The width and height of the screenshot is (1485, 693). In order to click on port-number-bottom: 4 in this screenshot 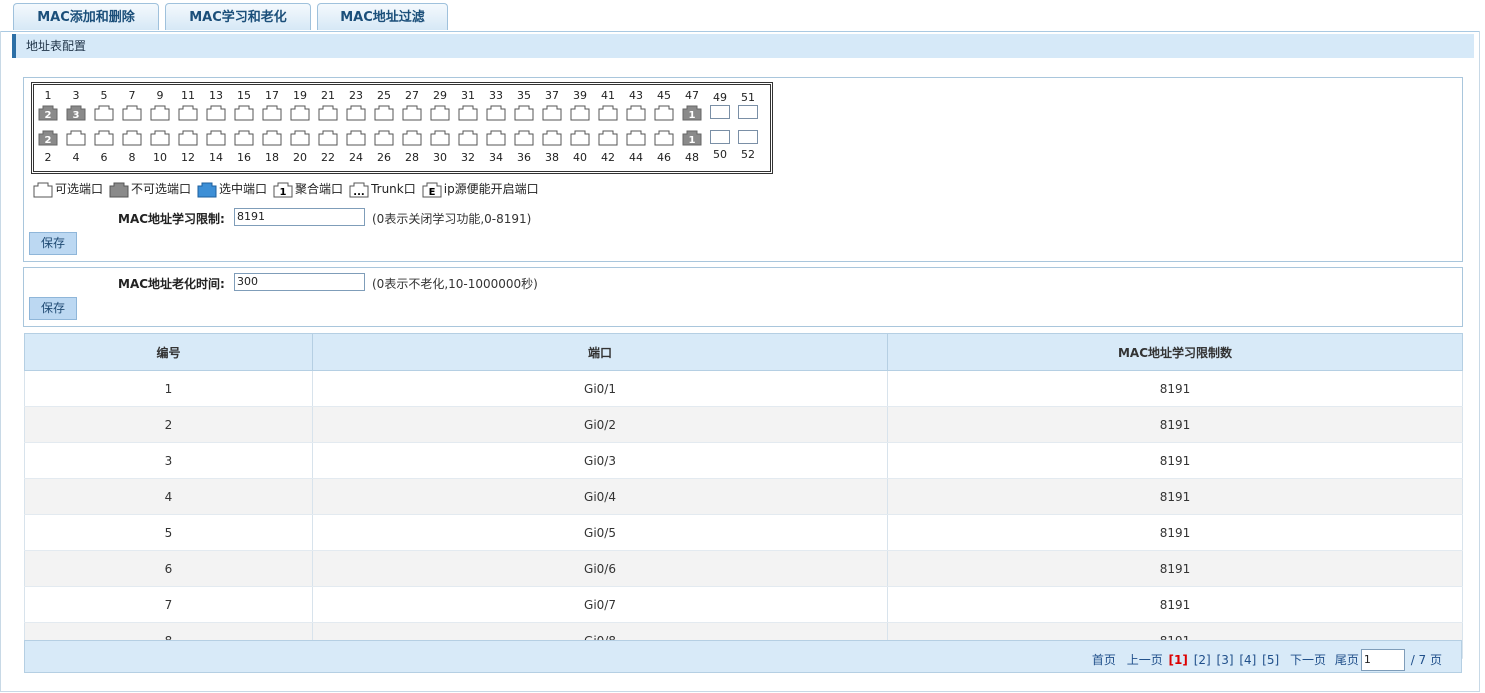, I will do `click(76, 157)`.